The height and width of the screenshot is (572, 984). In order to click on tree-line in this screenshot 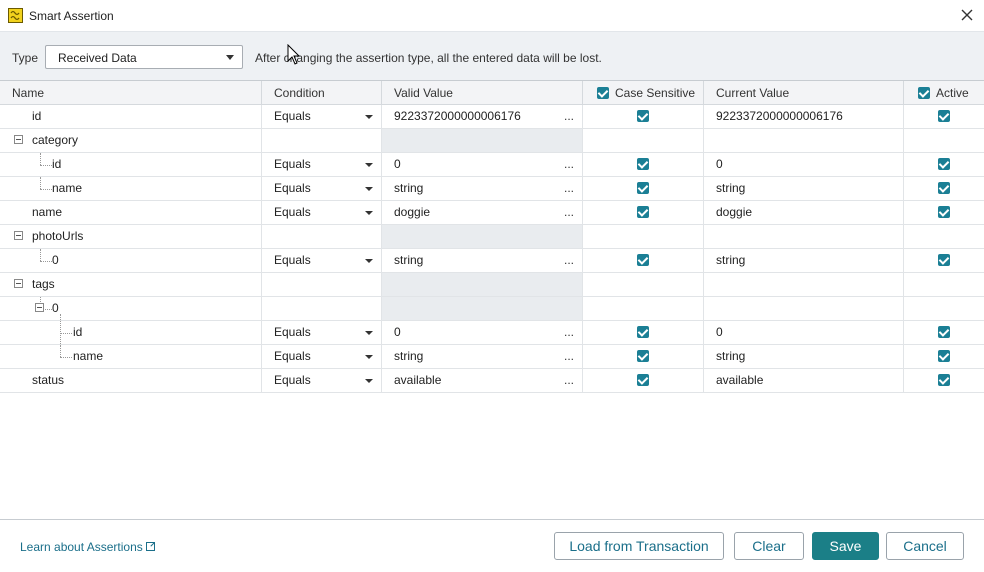, I will do `click(46, 261)`.